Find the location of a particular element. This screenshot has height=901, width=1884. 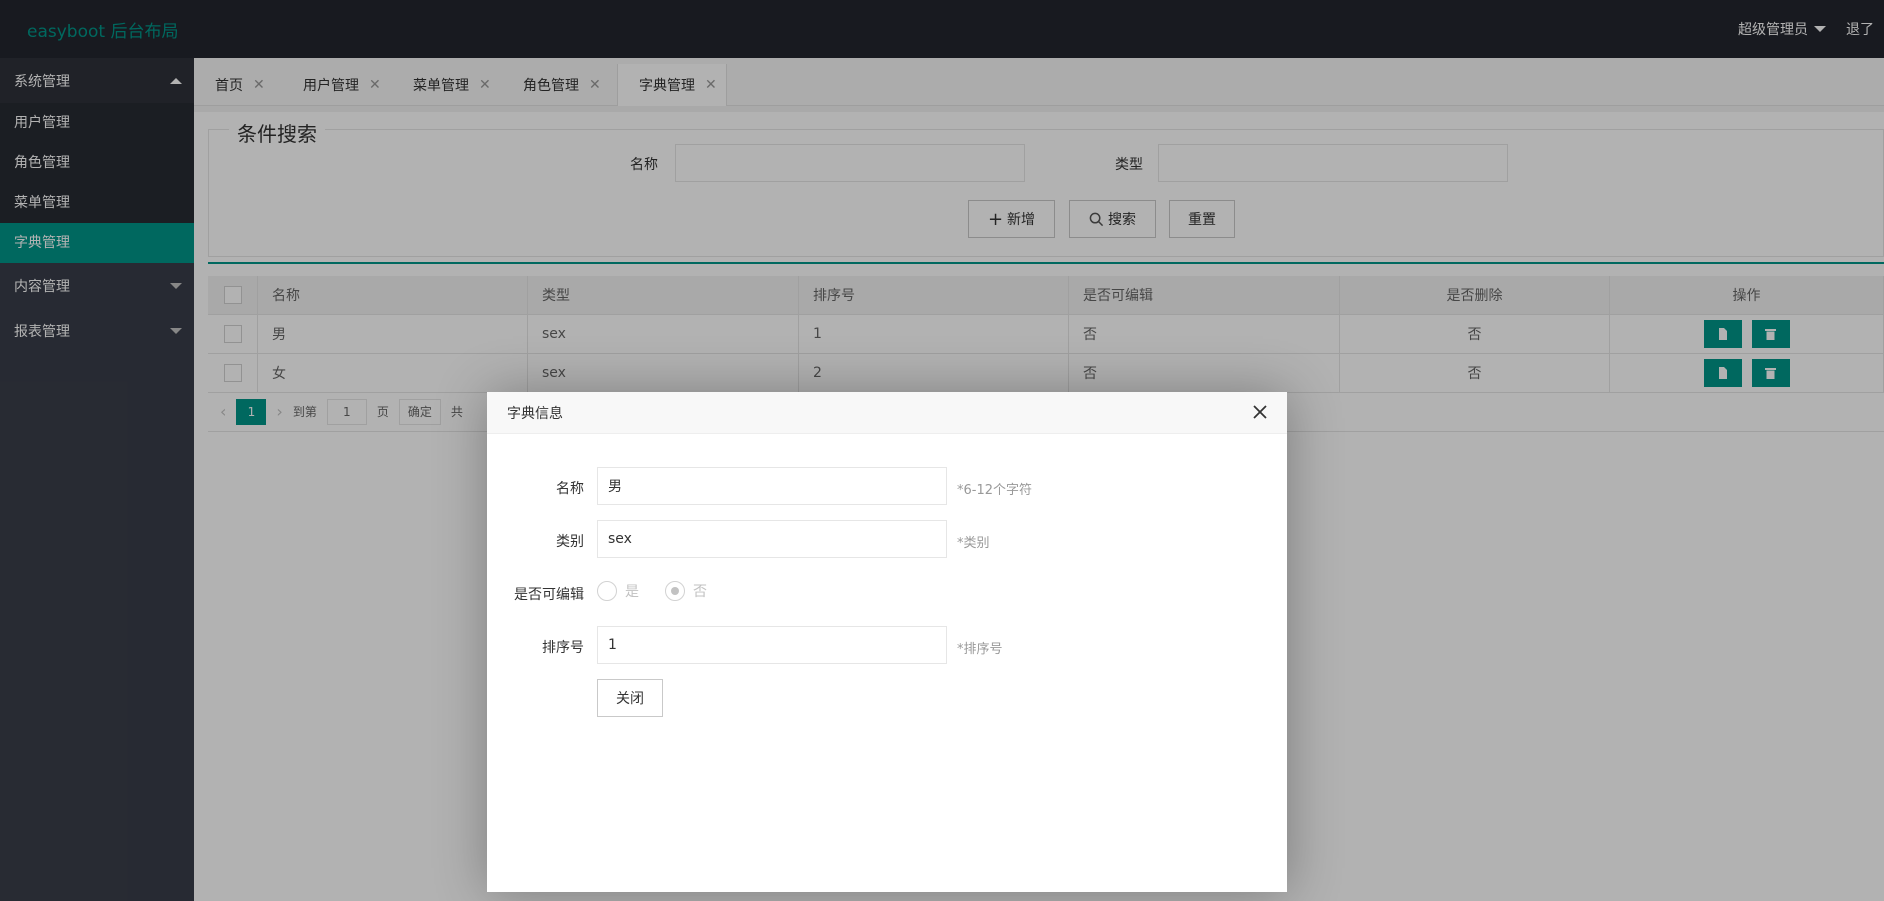

dialog-order-label: 排序号 is located at coordinates (563, 648).